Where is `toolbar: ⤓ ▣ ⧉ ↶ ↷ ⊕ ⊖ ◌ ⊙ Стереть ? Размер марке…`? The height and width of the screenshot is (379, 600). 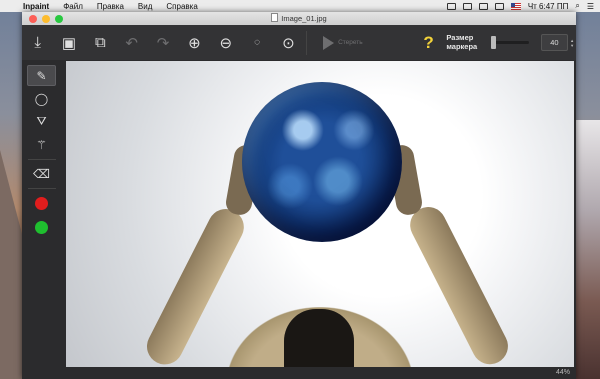 toolbar: ⤓ ▣ ⧉ ↶ ↷ ⊕ ⊖ ◌ ⊙ Стереть ? Размер марке… is located at coordinates (299, 42).